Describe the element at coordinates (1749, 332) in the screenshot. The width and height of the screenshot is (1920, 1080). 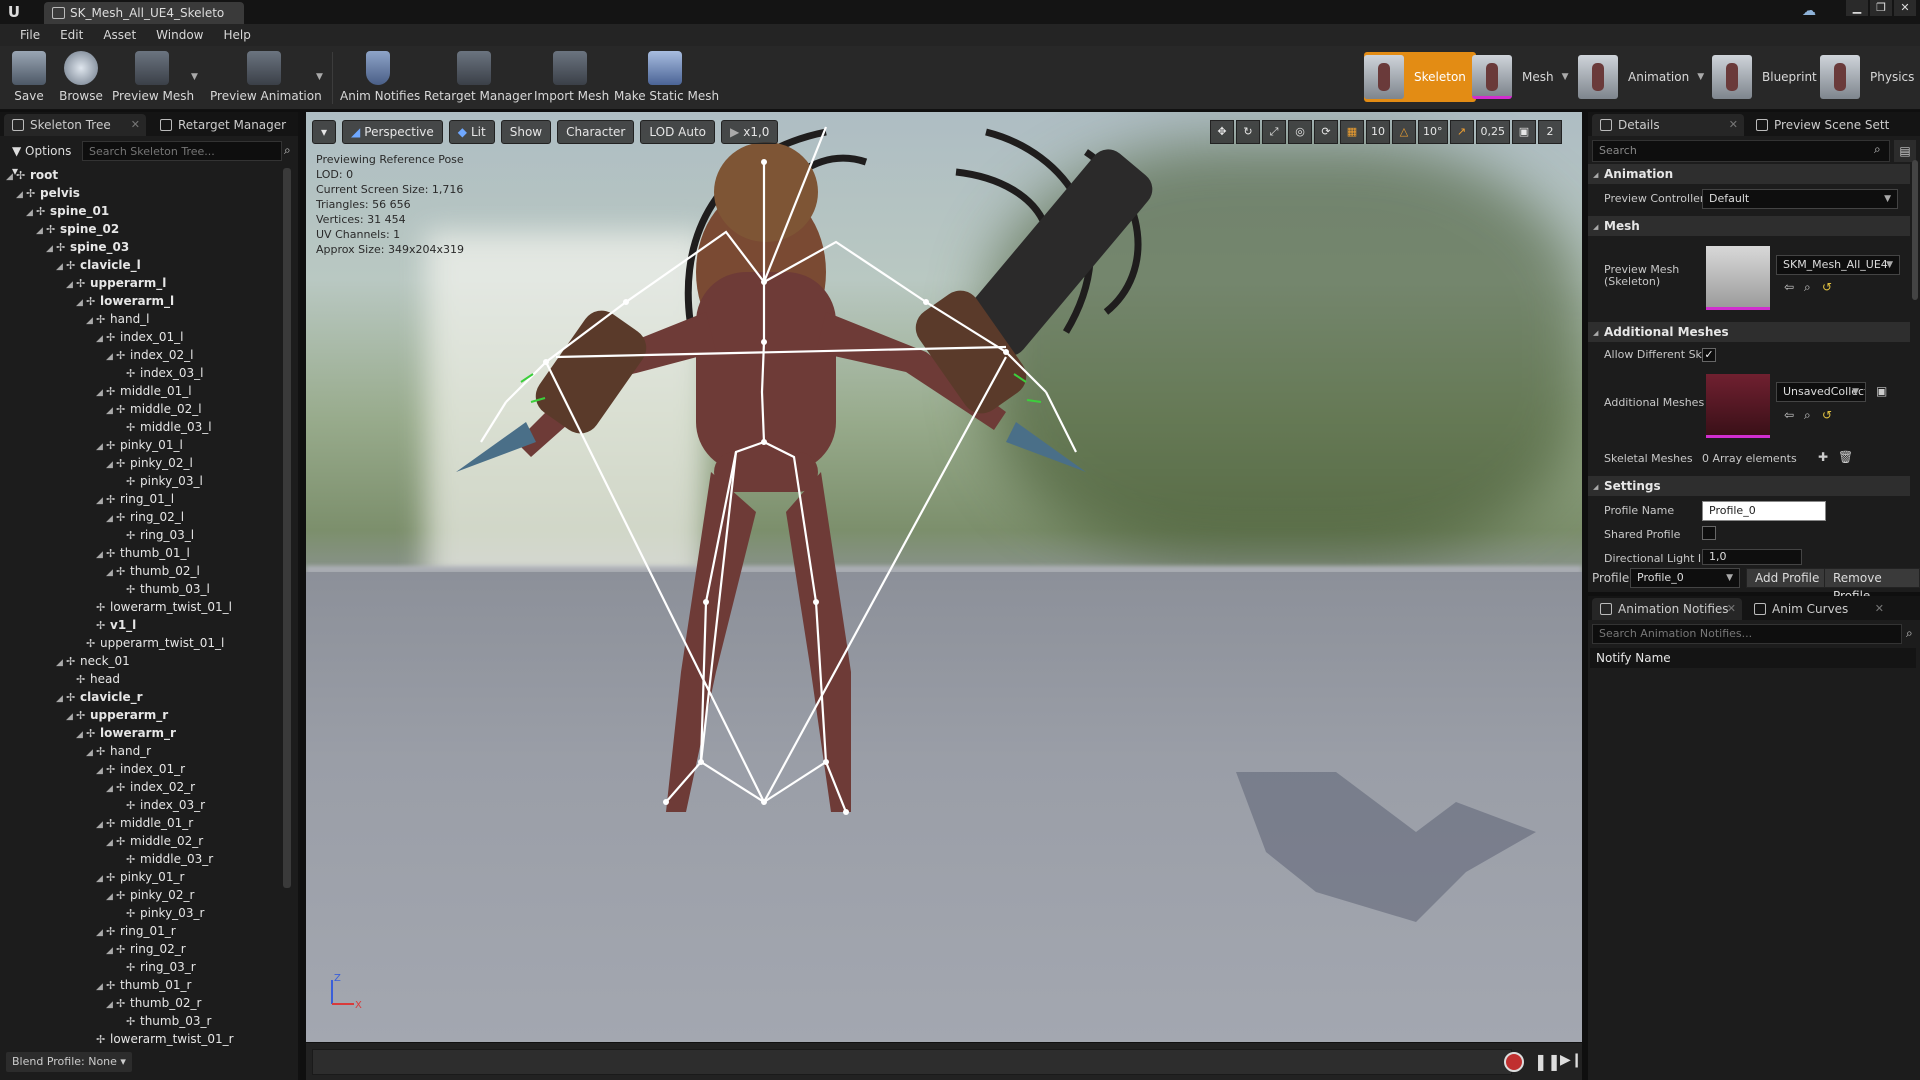
I see `category-additional-meshes: Additional Meshes` at that location.